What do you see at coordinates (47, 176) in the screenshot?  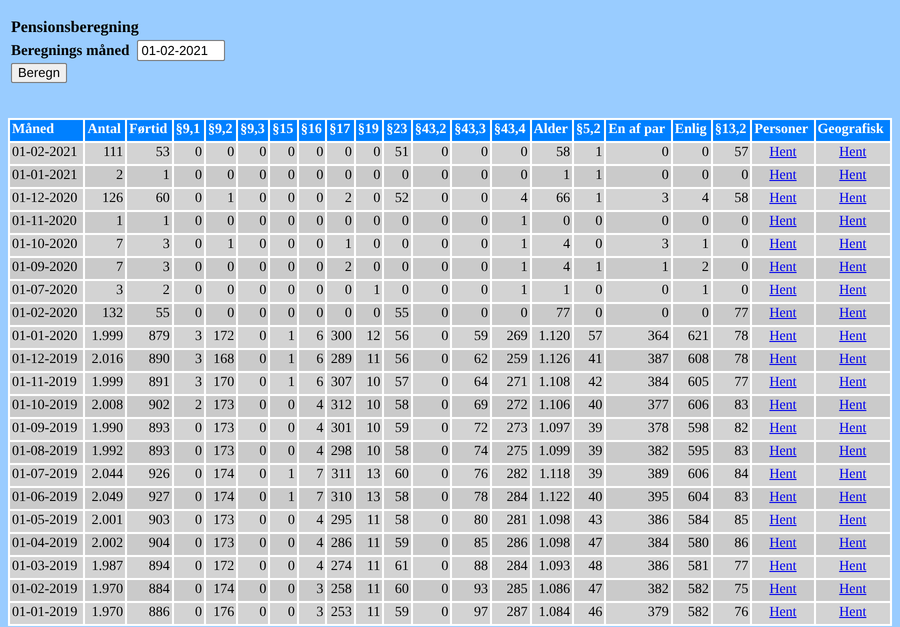 I see `table-cell: 01-01-2021` at bounding box center [47, 176].